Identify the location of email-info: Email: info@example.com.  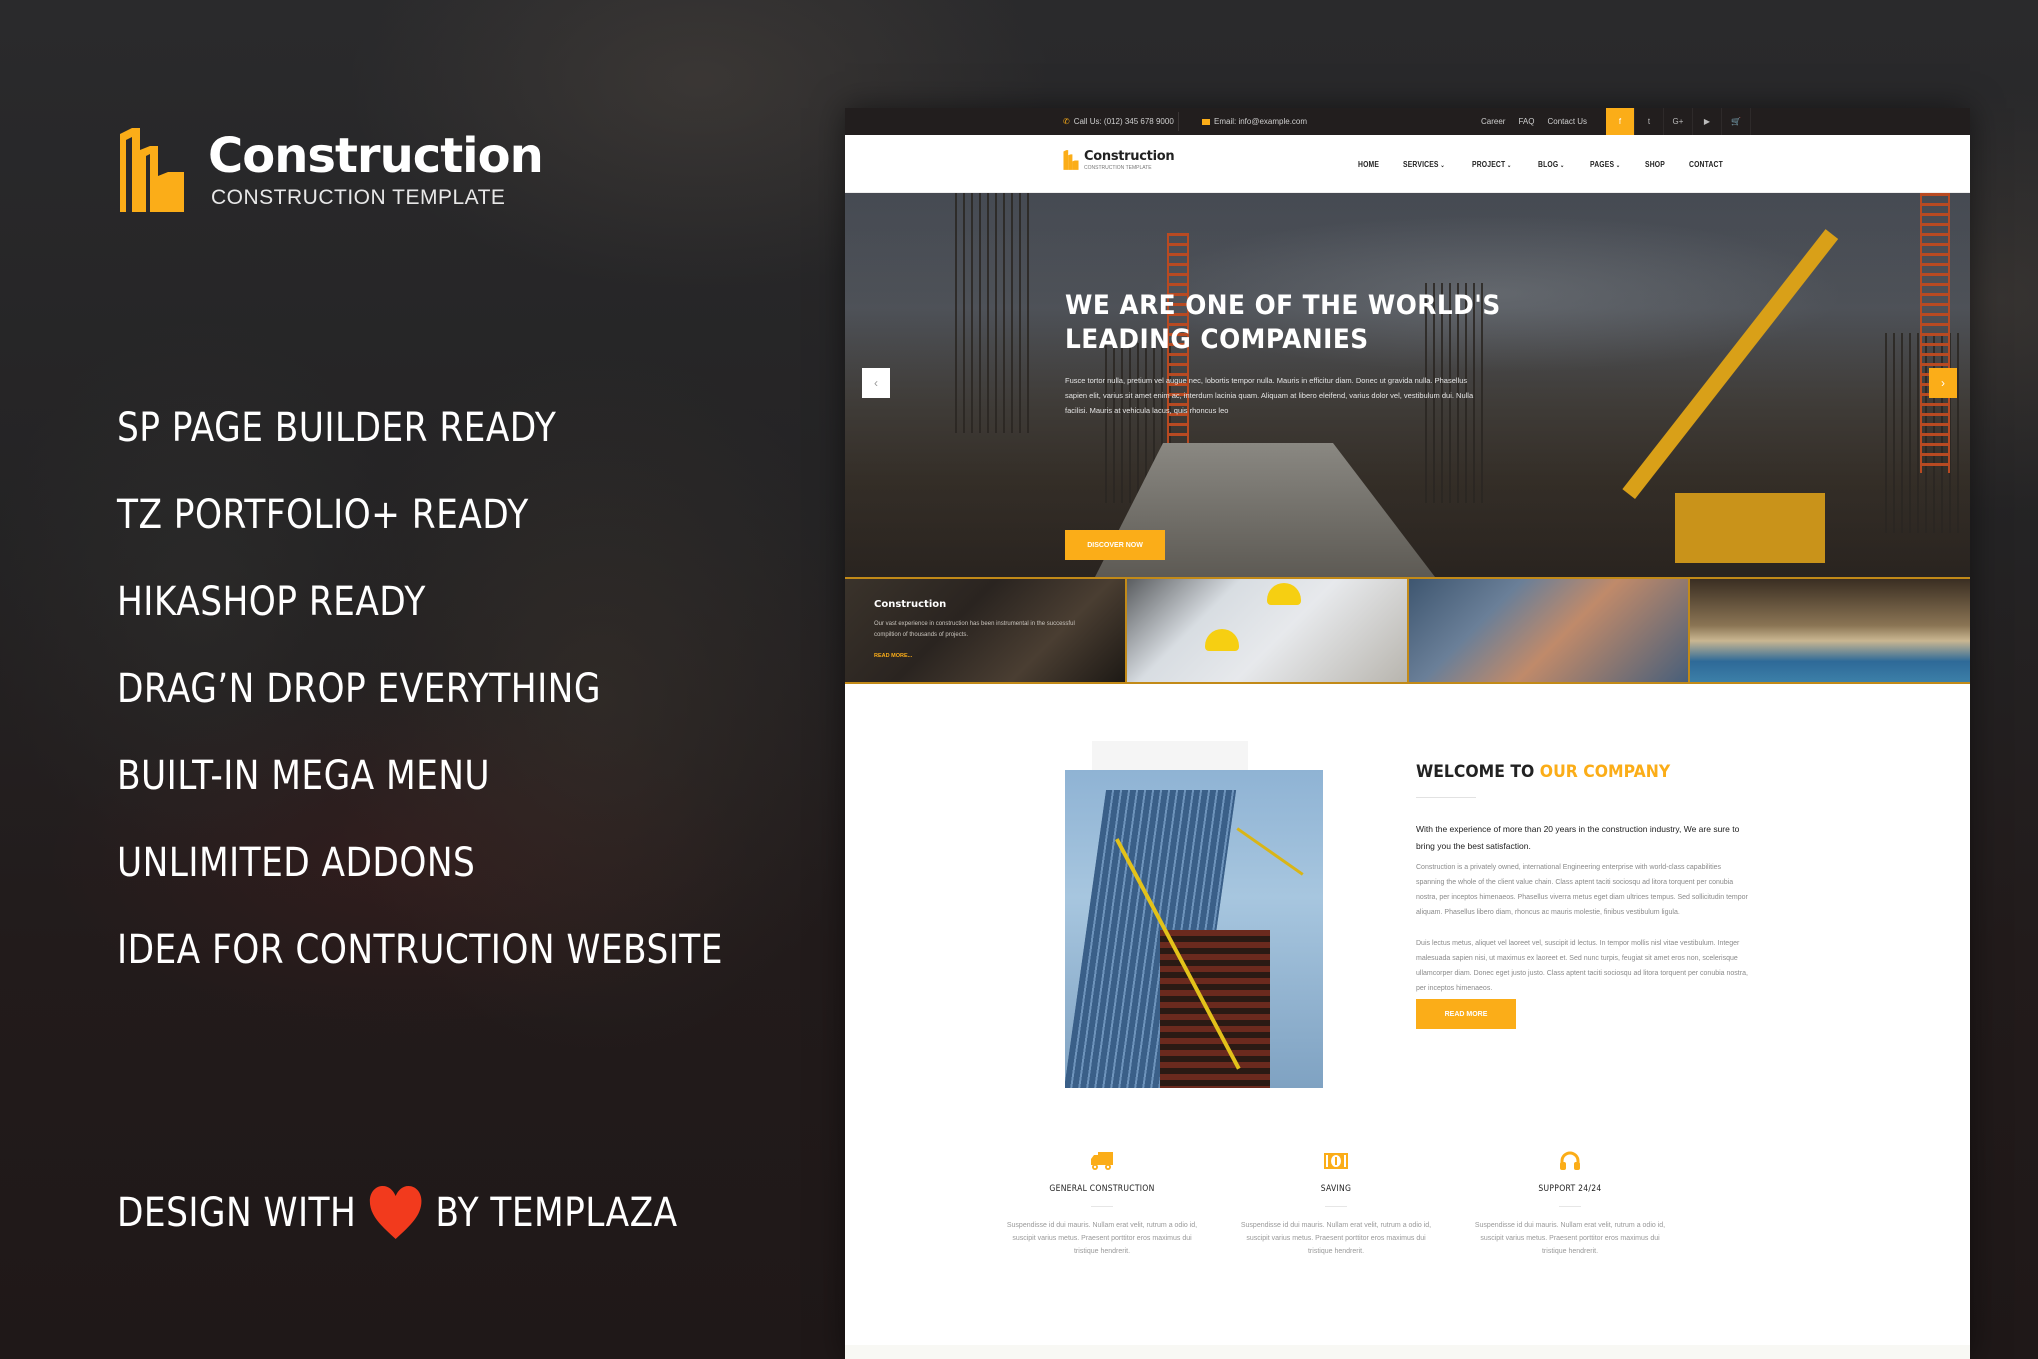
(1254, 121).